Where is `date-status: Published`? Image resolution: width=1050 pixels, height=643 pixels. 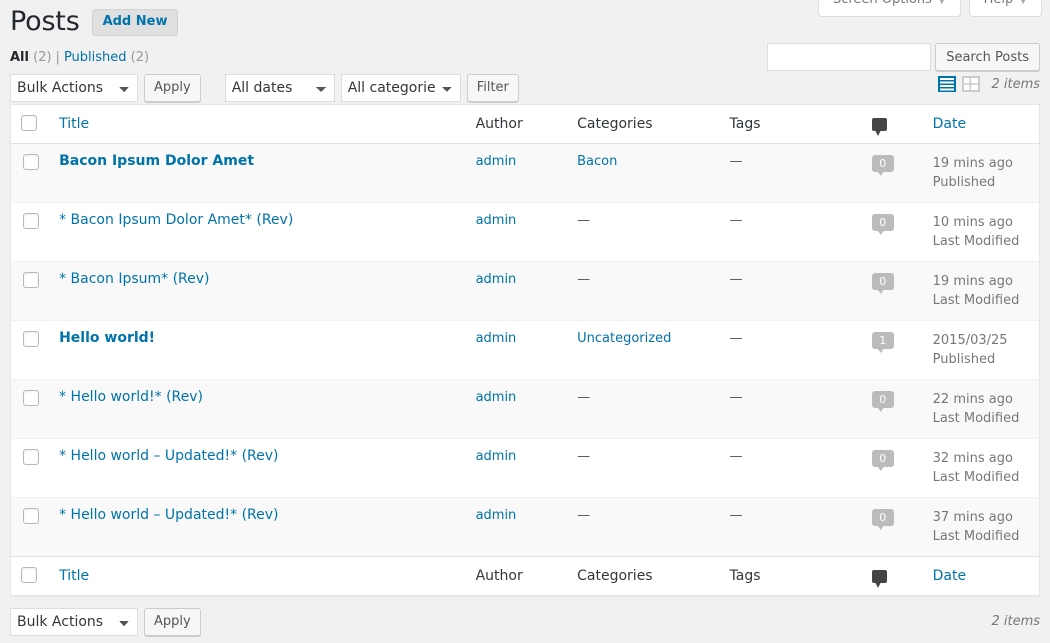
date-status: Published is located at coordinates (964, 182).